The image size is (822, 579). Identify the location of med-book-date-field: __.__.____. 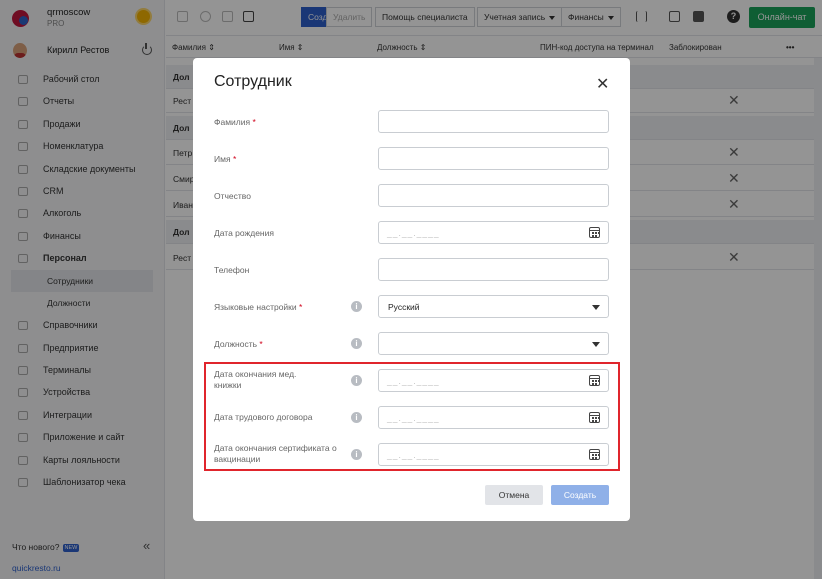
(493, 380).